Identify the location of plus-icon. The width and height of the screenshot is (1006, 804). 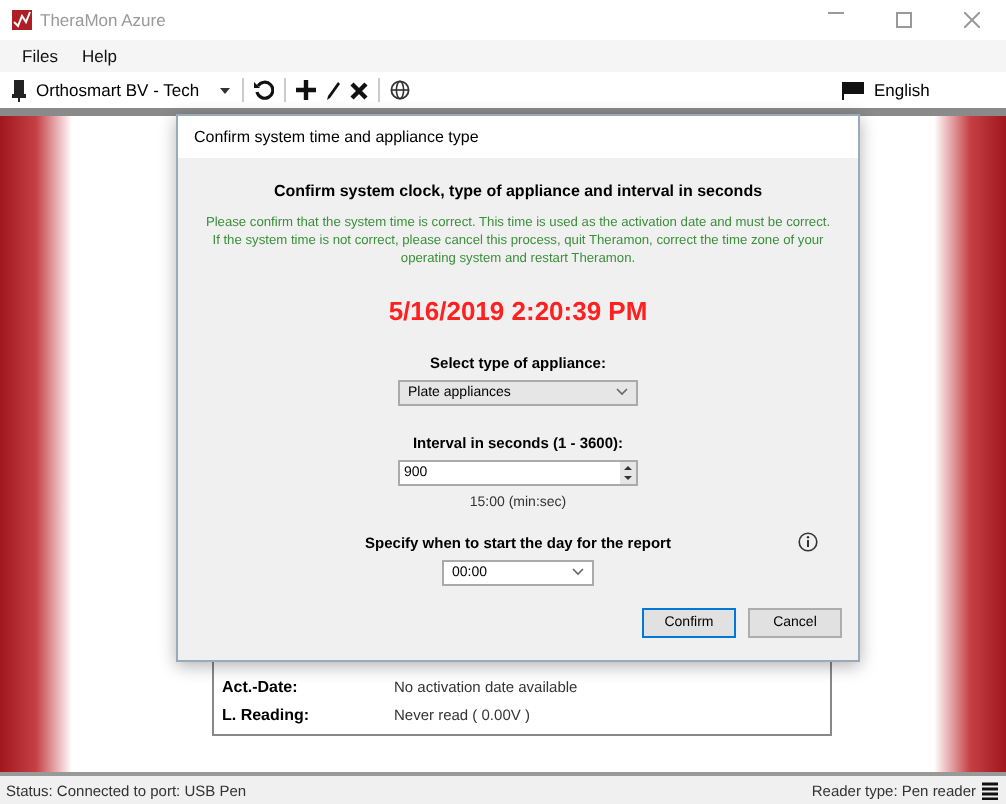
(306, 90).